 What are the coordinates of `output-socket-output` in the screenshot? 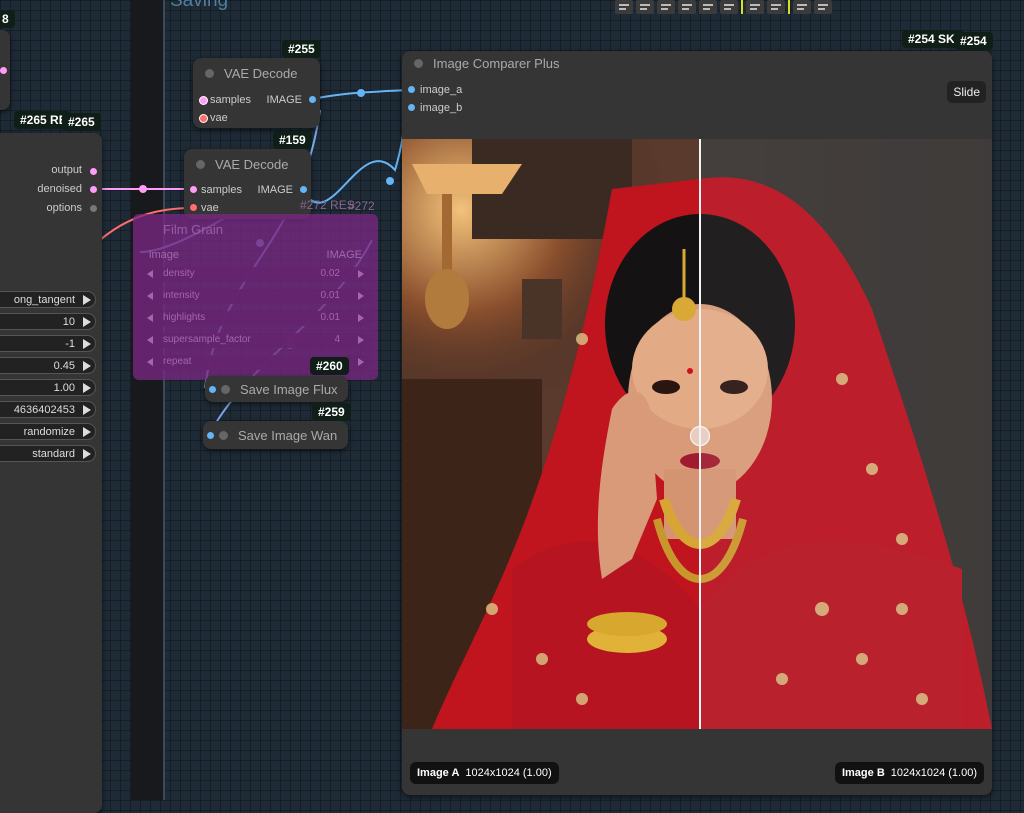 It's located at (93, 171).